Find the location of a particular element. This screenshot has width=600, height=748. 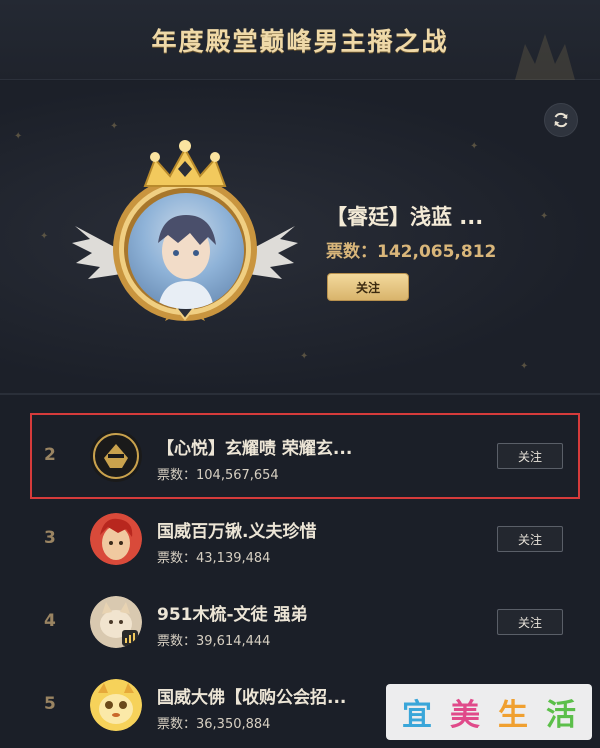

trophy-decoration-icon is located at coordinates (545, 57).